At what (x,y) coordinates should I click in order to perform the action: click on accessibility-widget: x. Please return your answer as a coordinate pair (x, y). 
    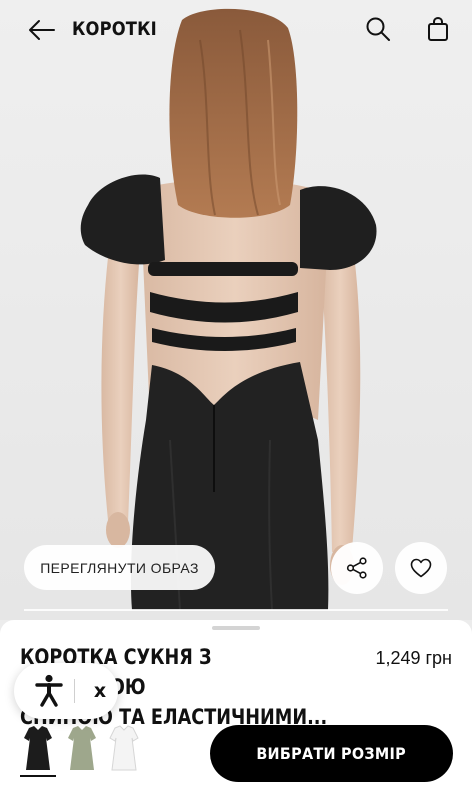
    Looking at the image, I should click on (66, 691).